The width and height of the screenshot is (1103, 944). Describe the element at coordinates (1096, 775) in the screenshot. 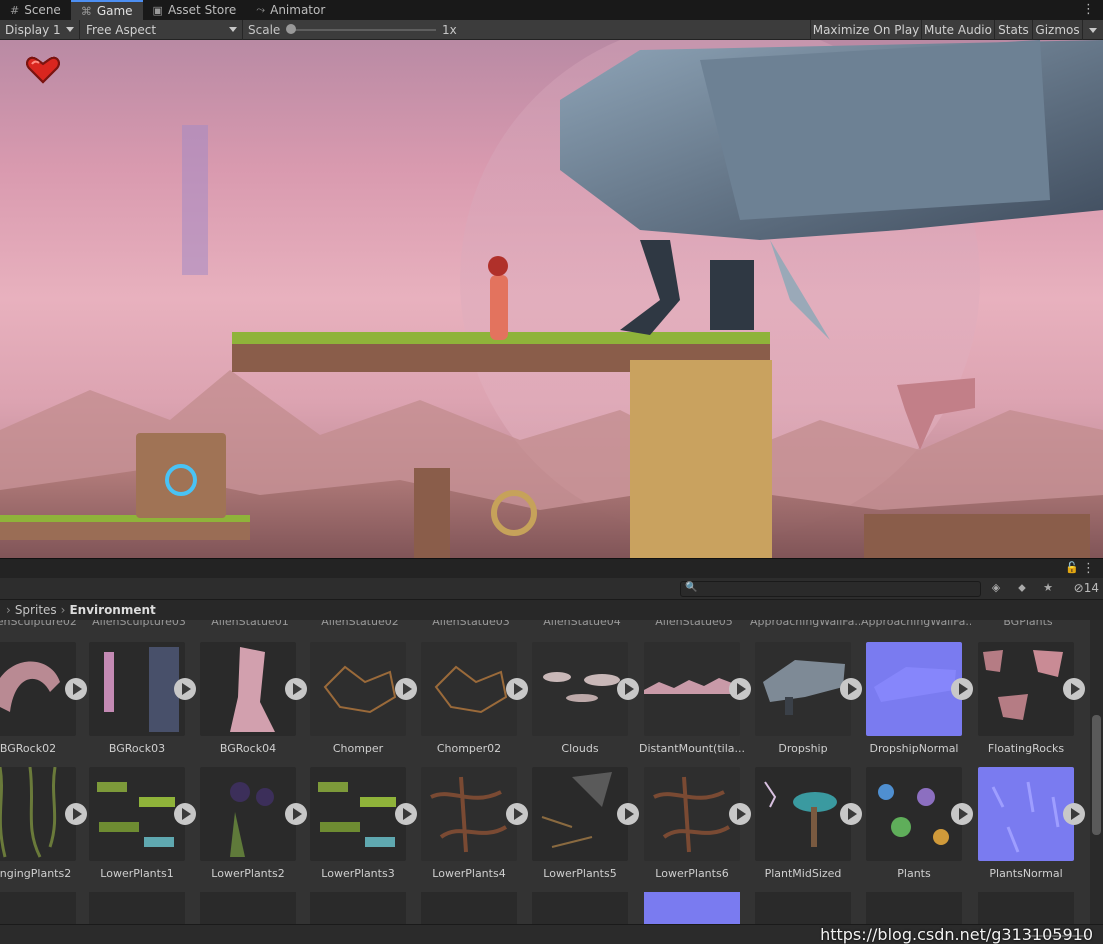

I see `scrollbar-thumb` at that location.